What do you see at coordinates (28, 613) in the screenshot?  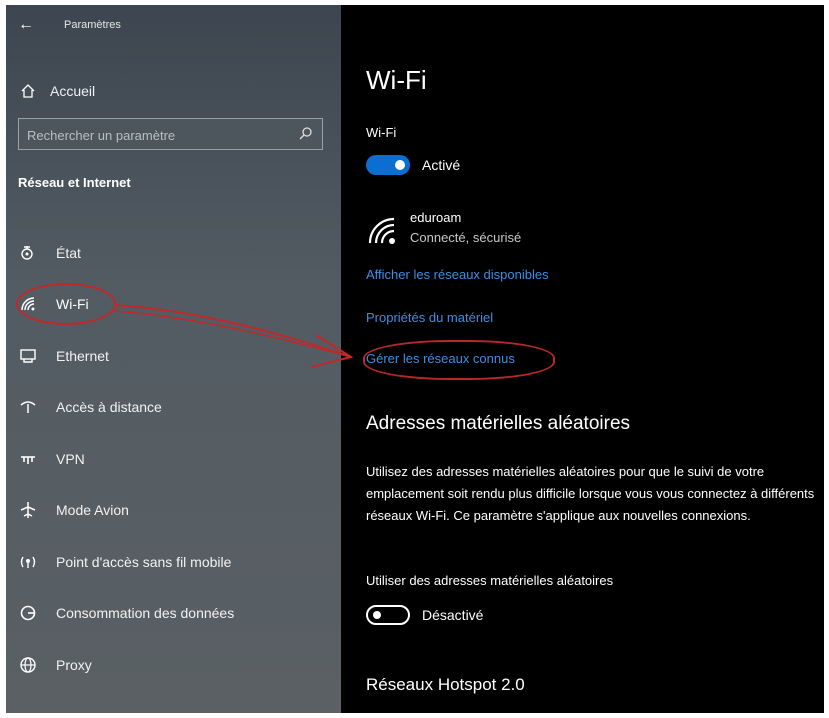 I see `data-usage-icon` at bounding box center [28, 613].